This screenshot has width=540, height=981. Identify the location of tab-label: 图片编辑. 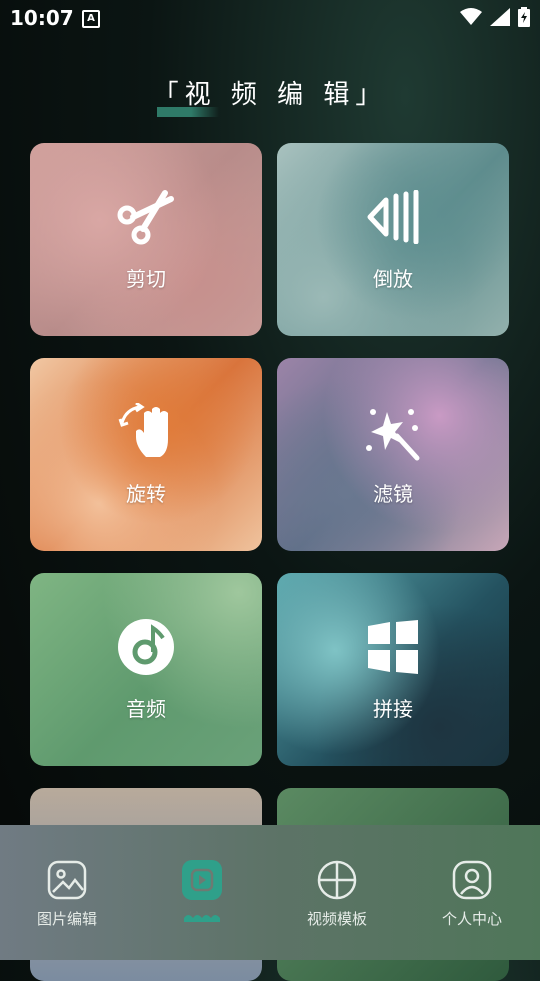
(66, 919).